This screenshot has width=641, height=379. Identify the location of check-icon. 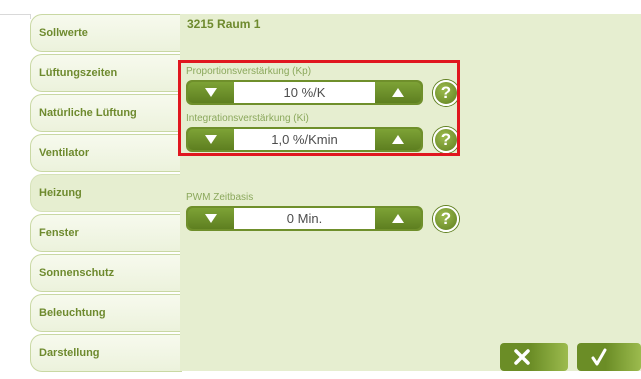
(599, 357).